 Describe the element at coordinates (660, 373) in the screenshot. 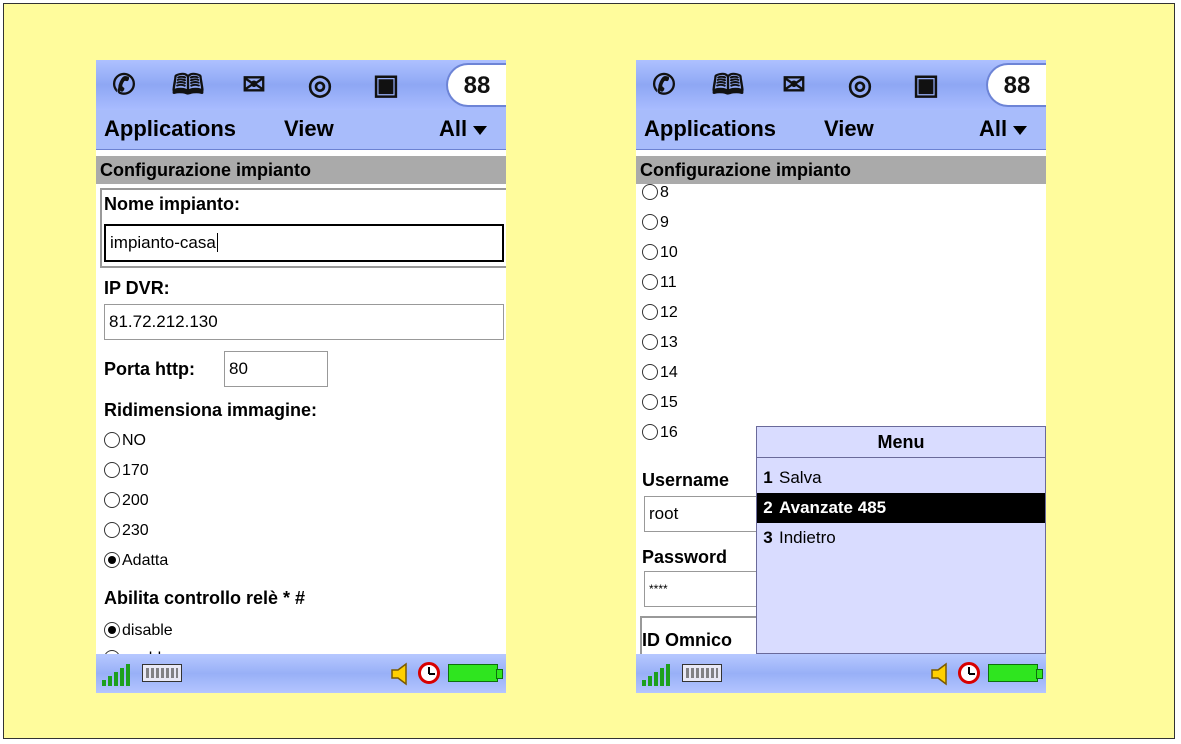

I see `radio-option: 14` at that location.